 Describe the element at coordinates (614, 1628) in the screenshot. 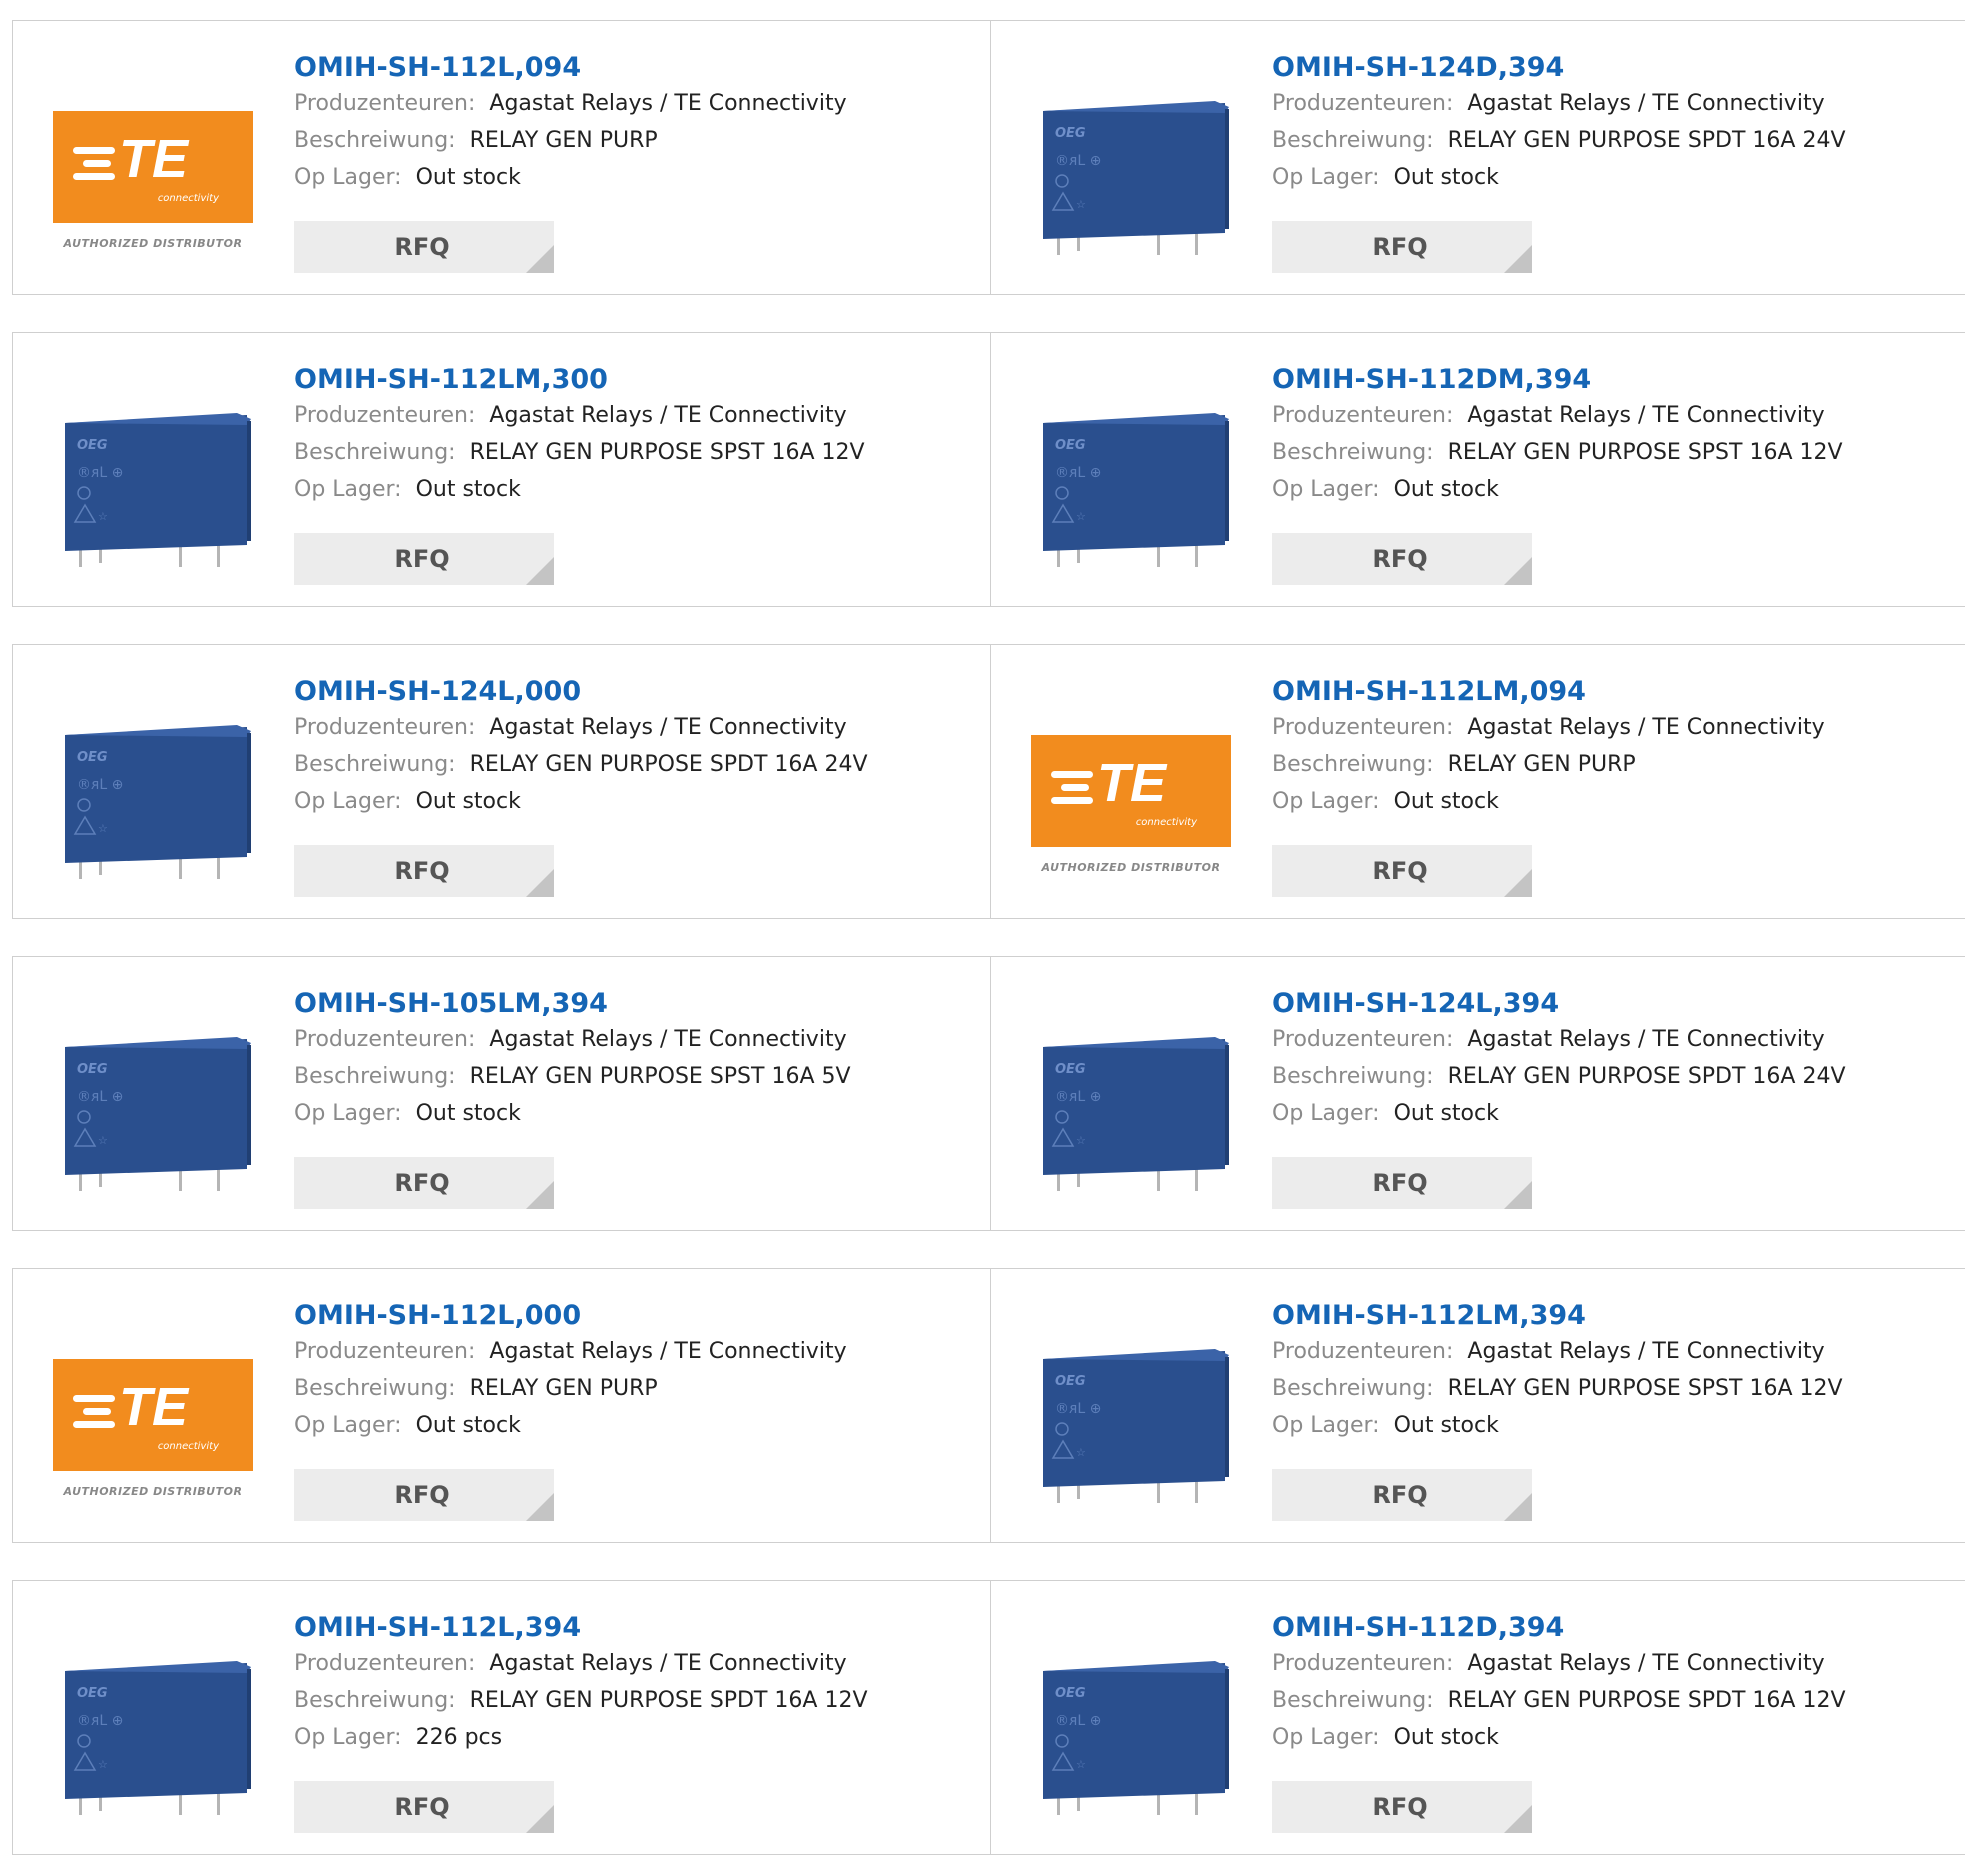

I see `part-number-link: OMIH-SH-112L,394` at that location.